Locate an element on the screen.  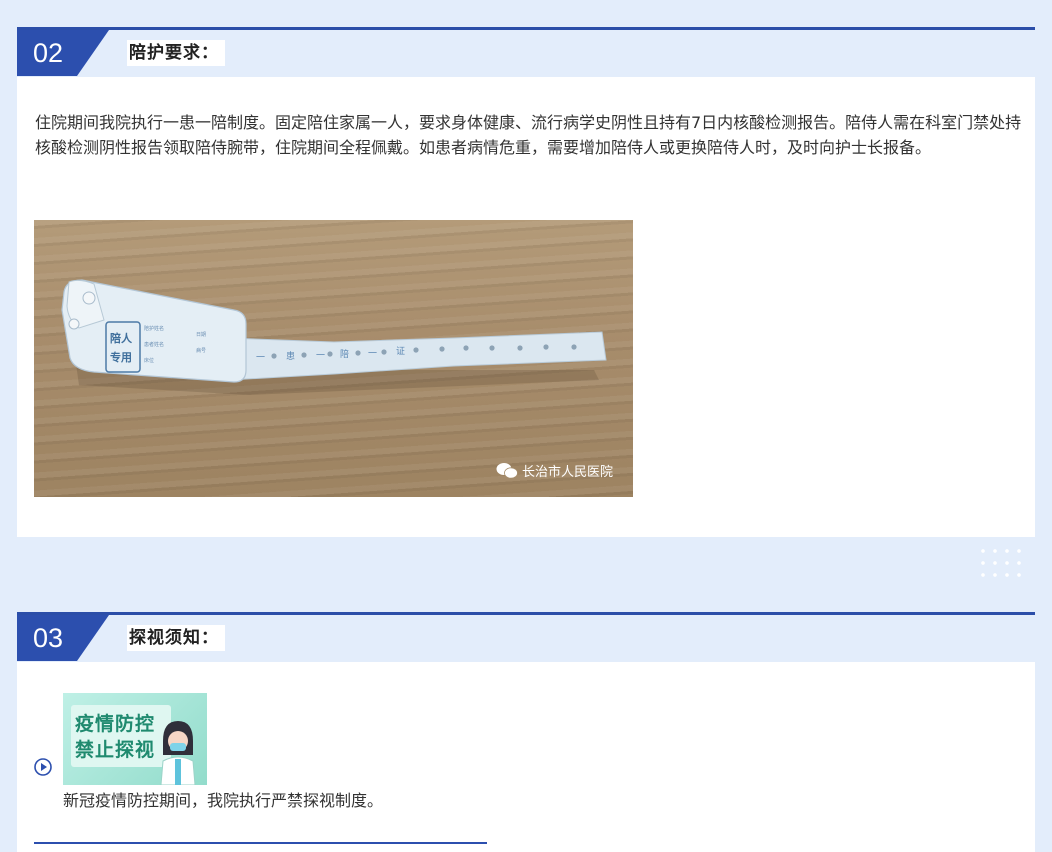
wechat-icon is located at coordinates (507, 470).